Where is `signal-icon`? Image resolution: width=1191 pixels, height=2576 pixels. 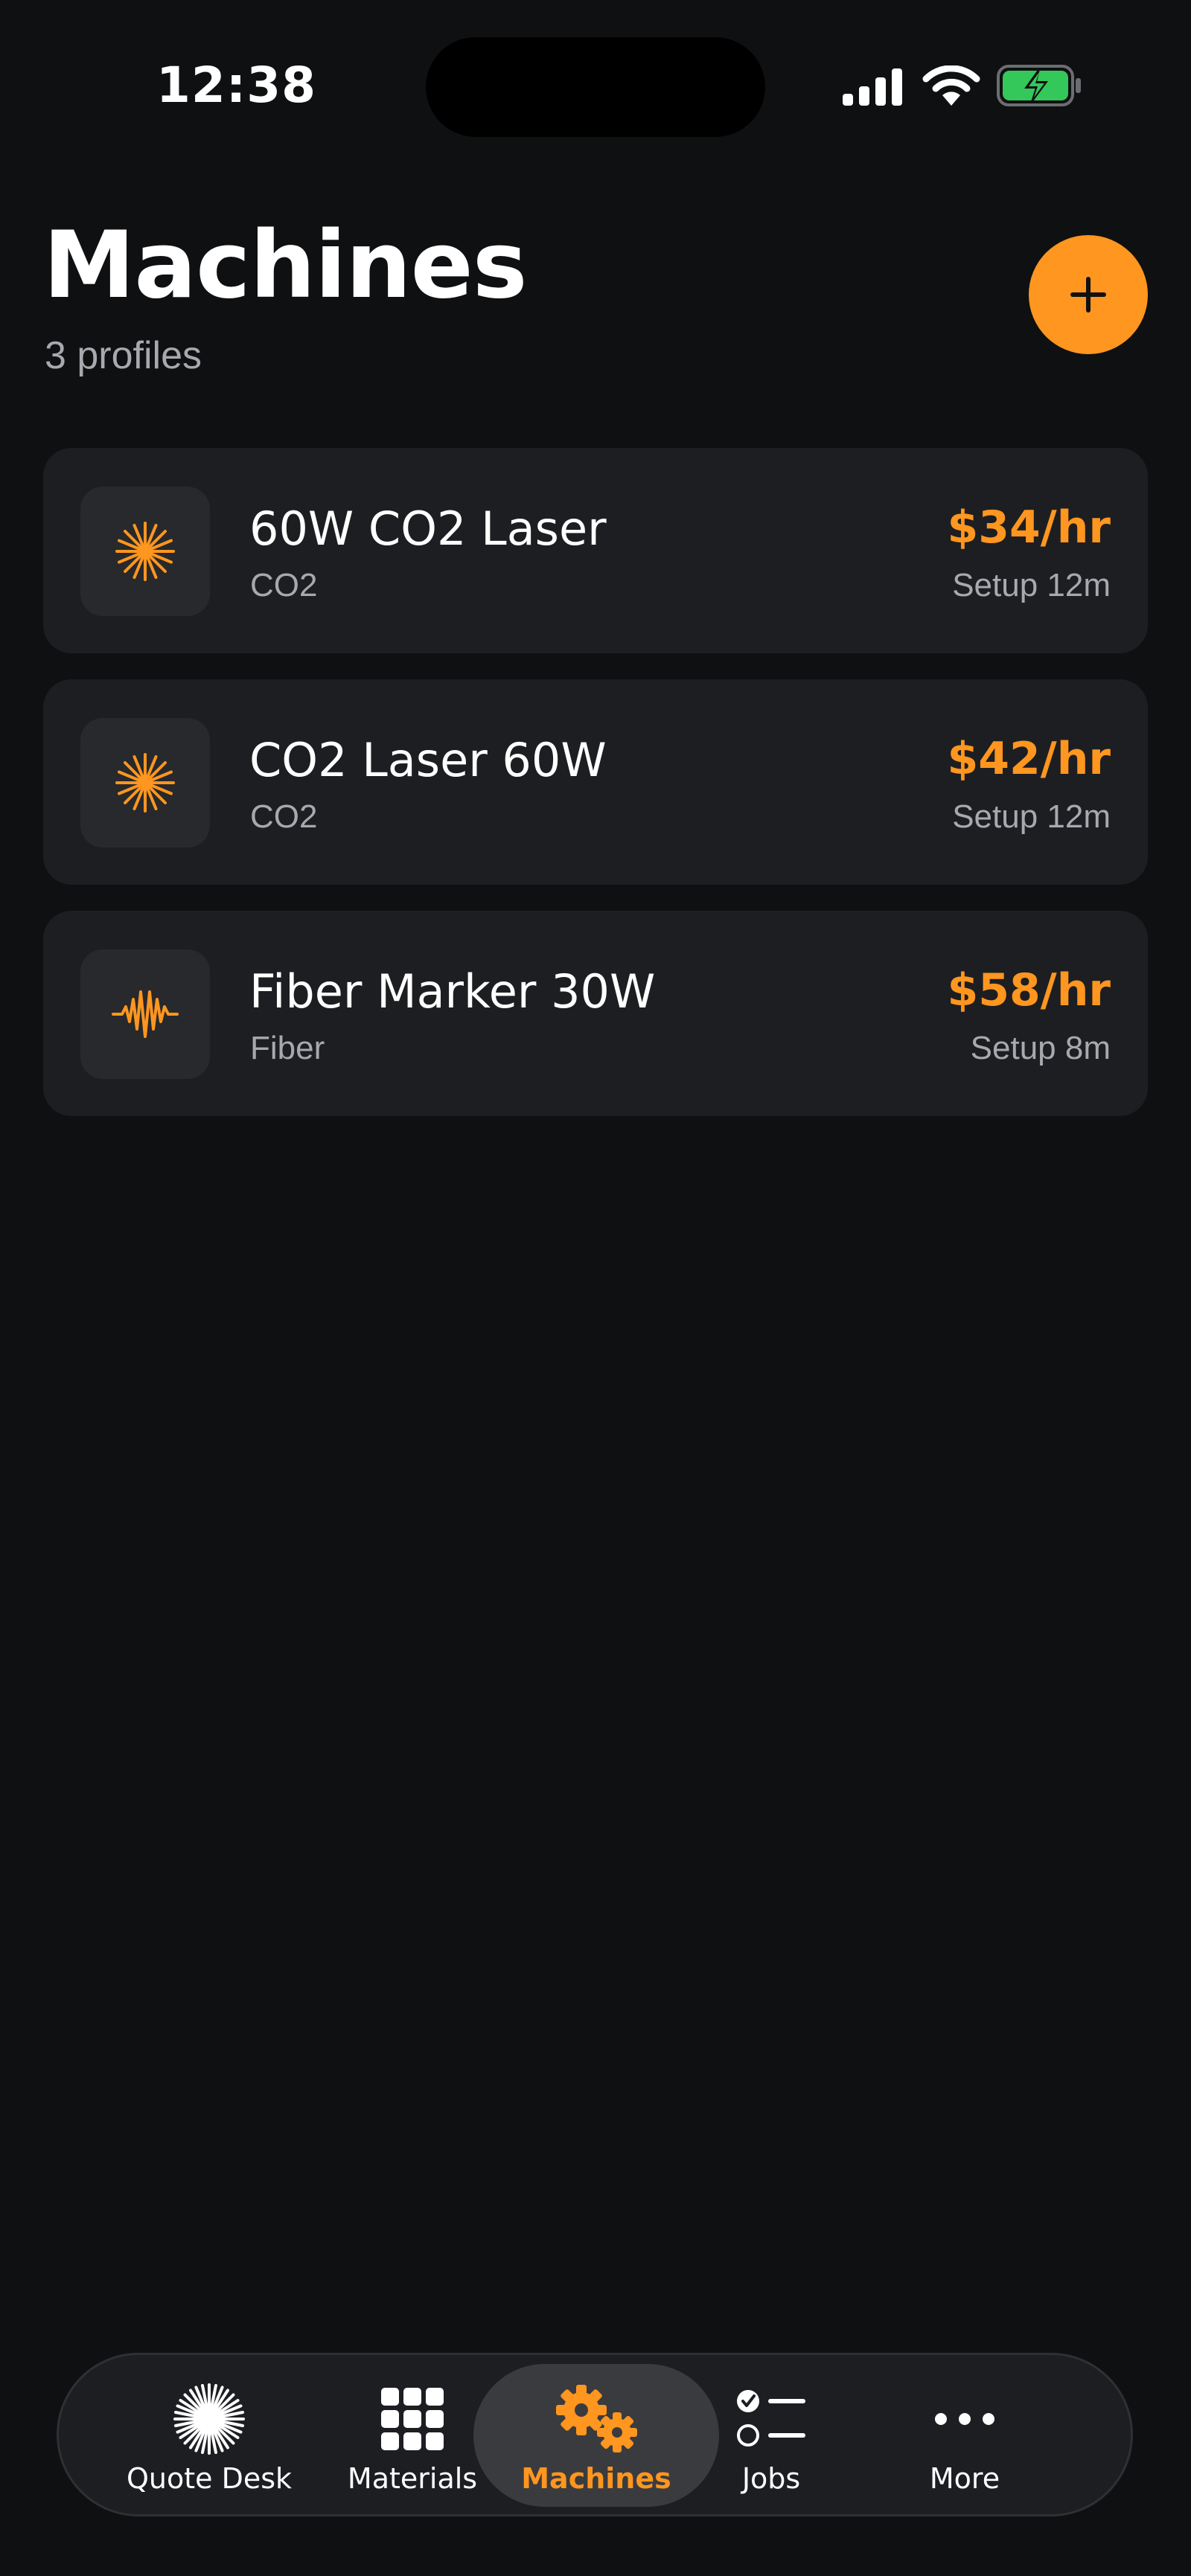 signal-icon is located at coordinates (872, 87).